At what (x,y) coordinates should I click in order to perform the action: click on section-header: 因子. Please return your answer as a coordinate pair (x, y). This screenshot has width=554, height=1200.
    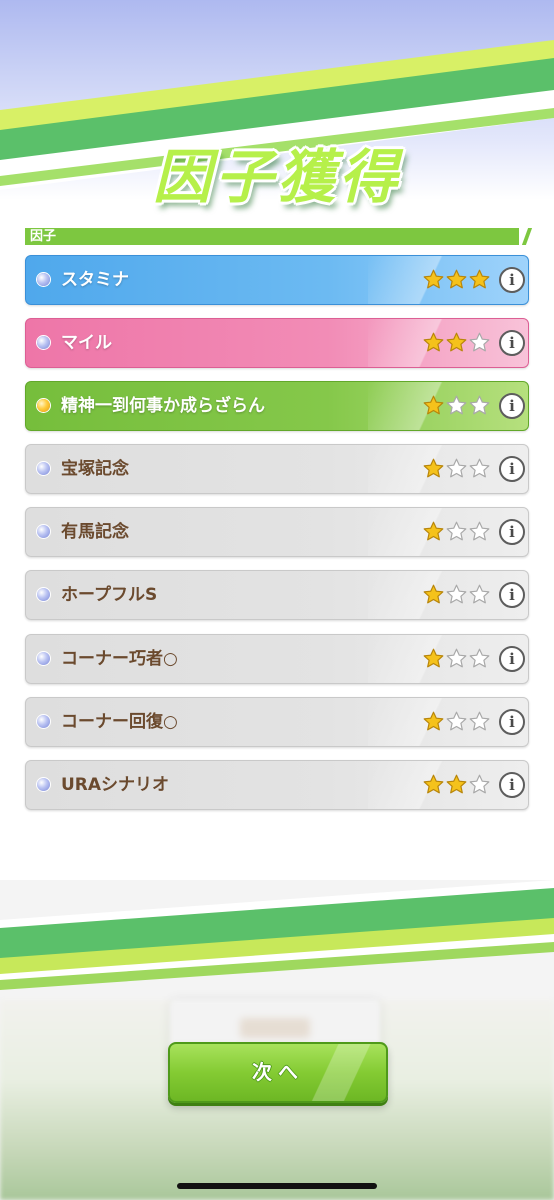
    Looking at the image, I should click on (272, 236).